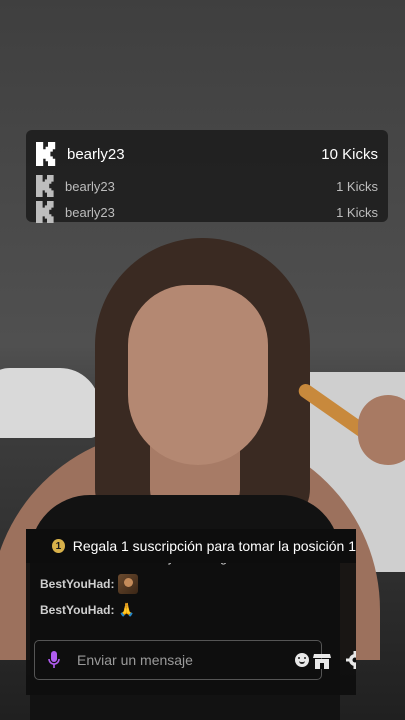  I want to click on chat-input: Enviar un mensaje, so click(178, 660).